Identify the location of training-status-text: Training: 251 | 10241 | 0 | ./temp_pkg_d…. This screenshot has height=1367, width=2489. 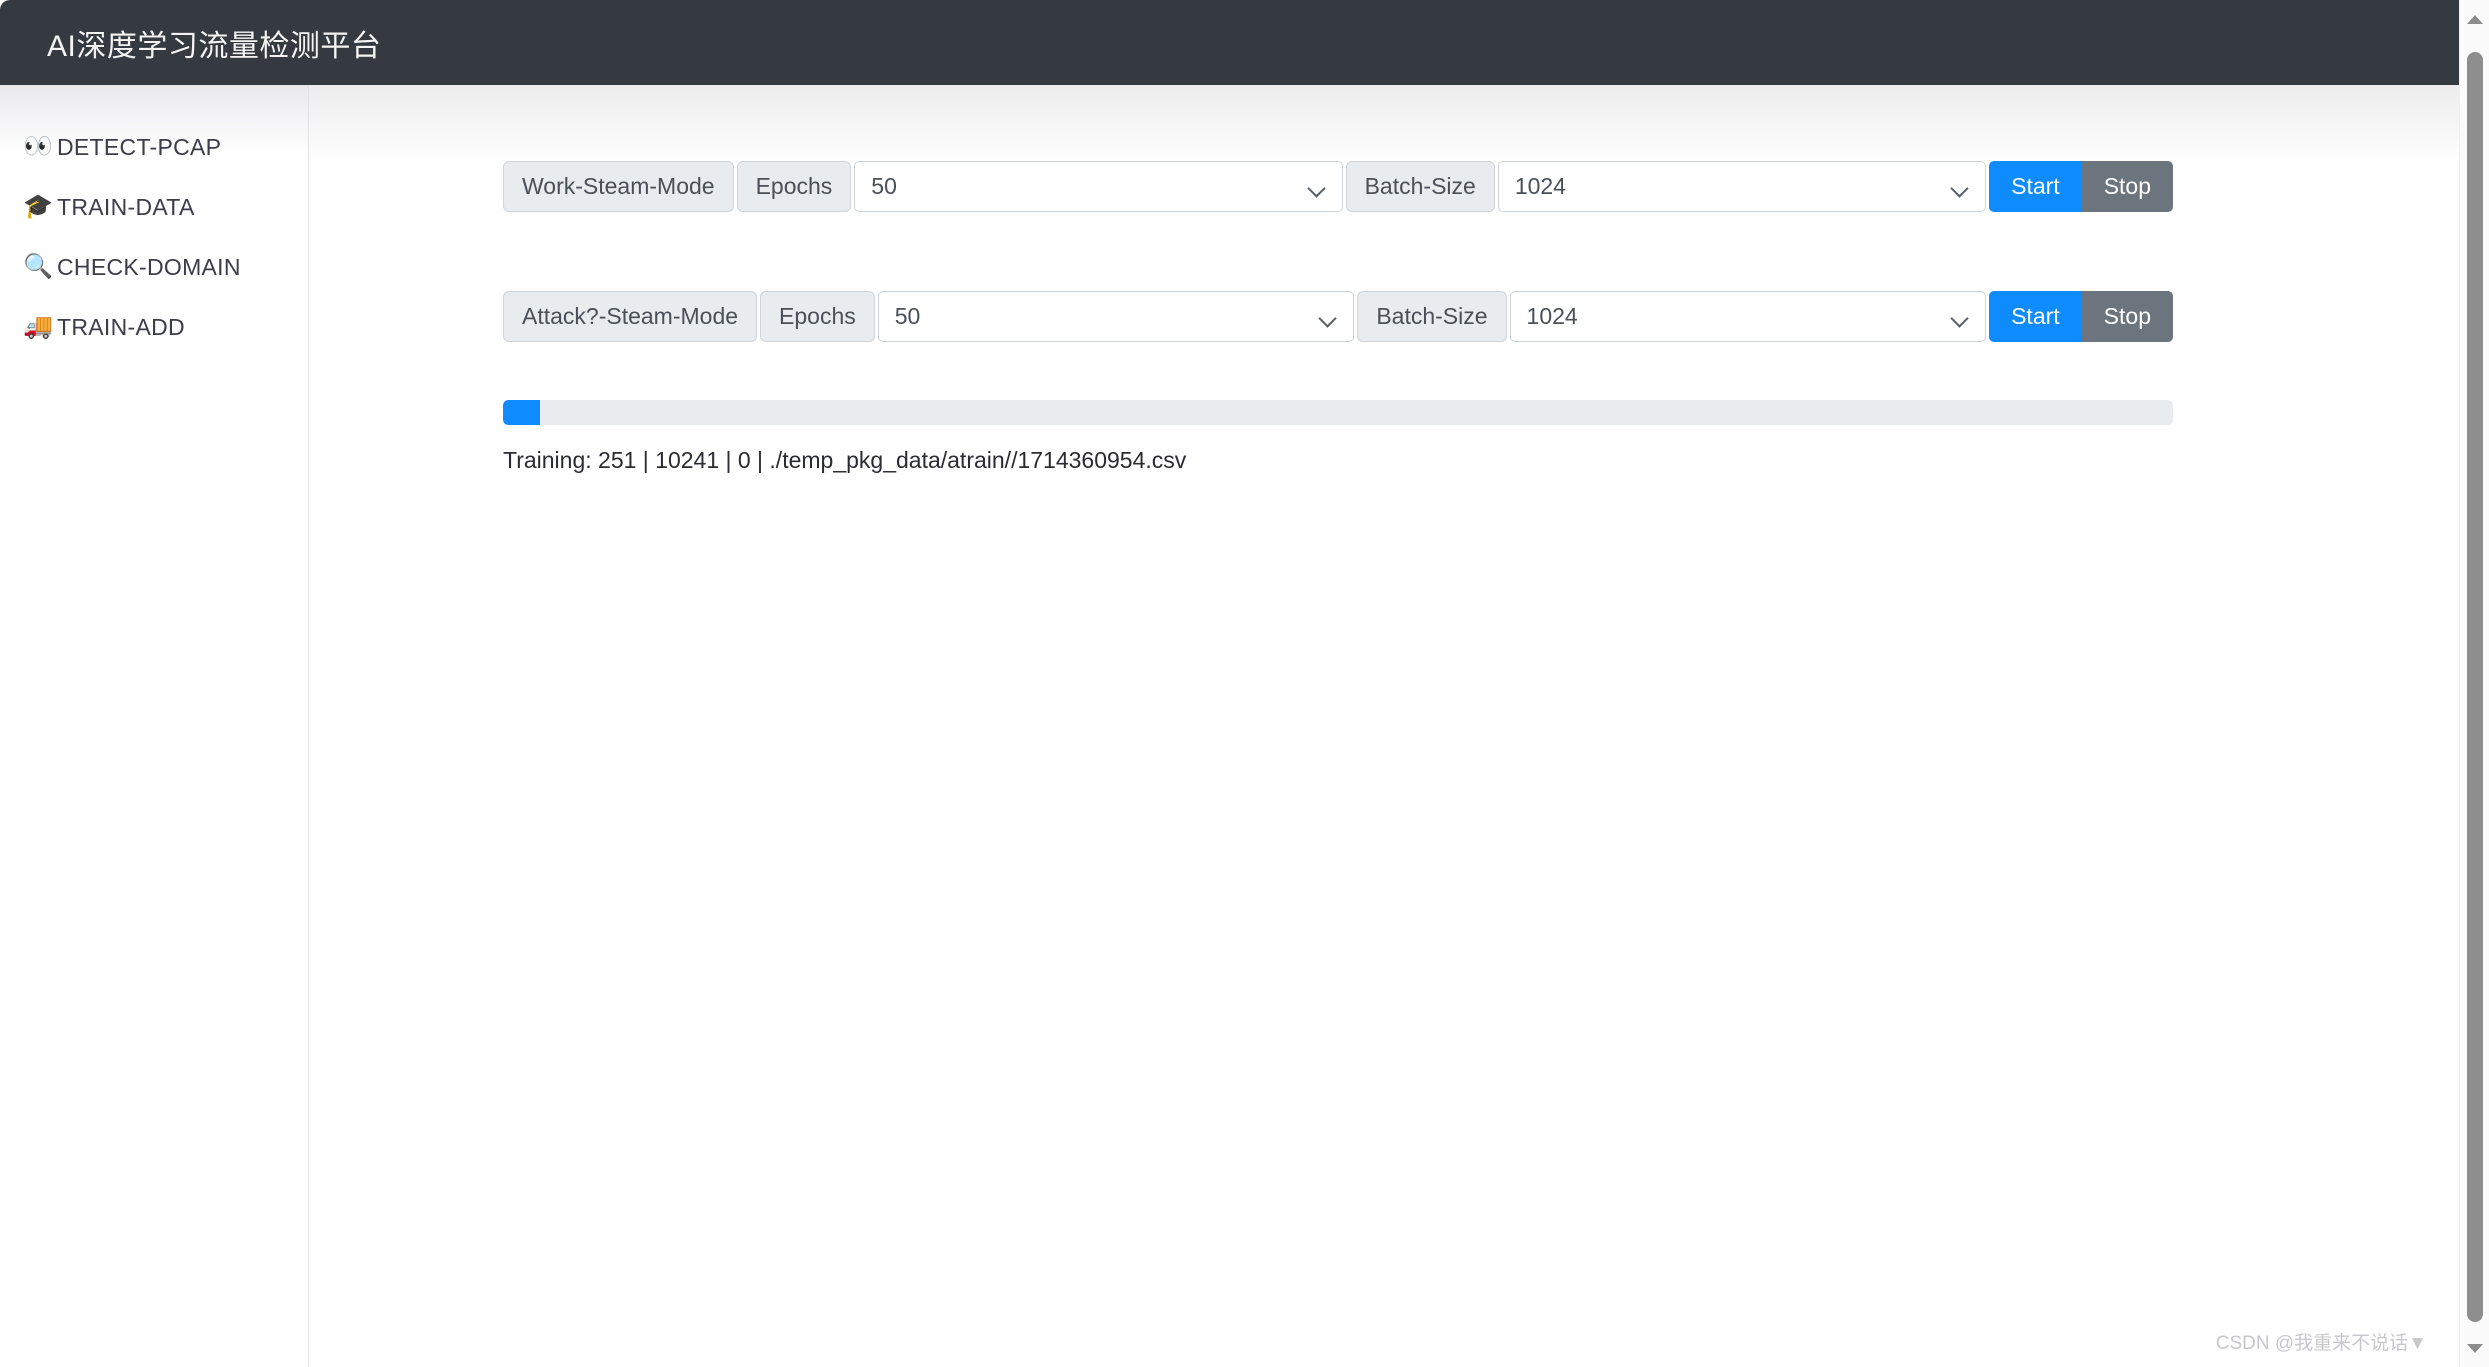
(845, 460).